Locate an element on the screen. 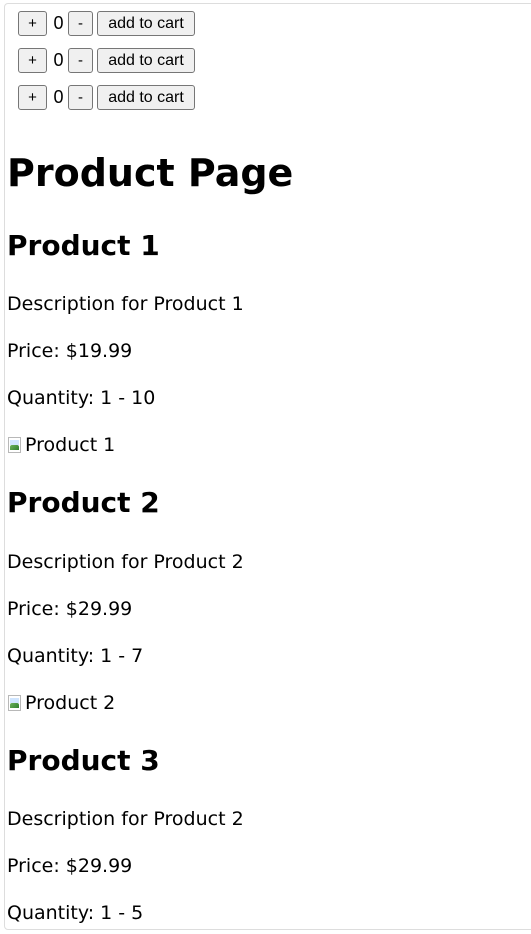 The width and height of the screenshot is (531, 934). product-description: Description for Product 1 is located at coordinates (125, 304).